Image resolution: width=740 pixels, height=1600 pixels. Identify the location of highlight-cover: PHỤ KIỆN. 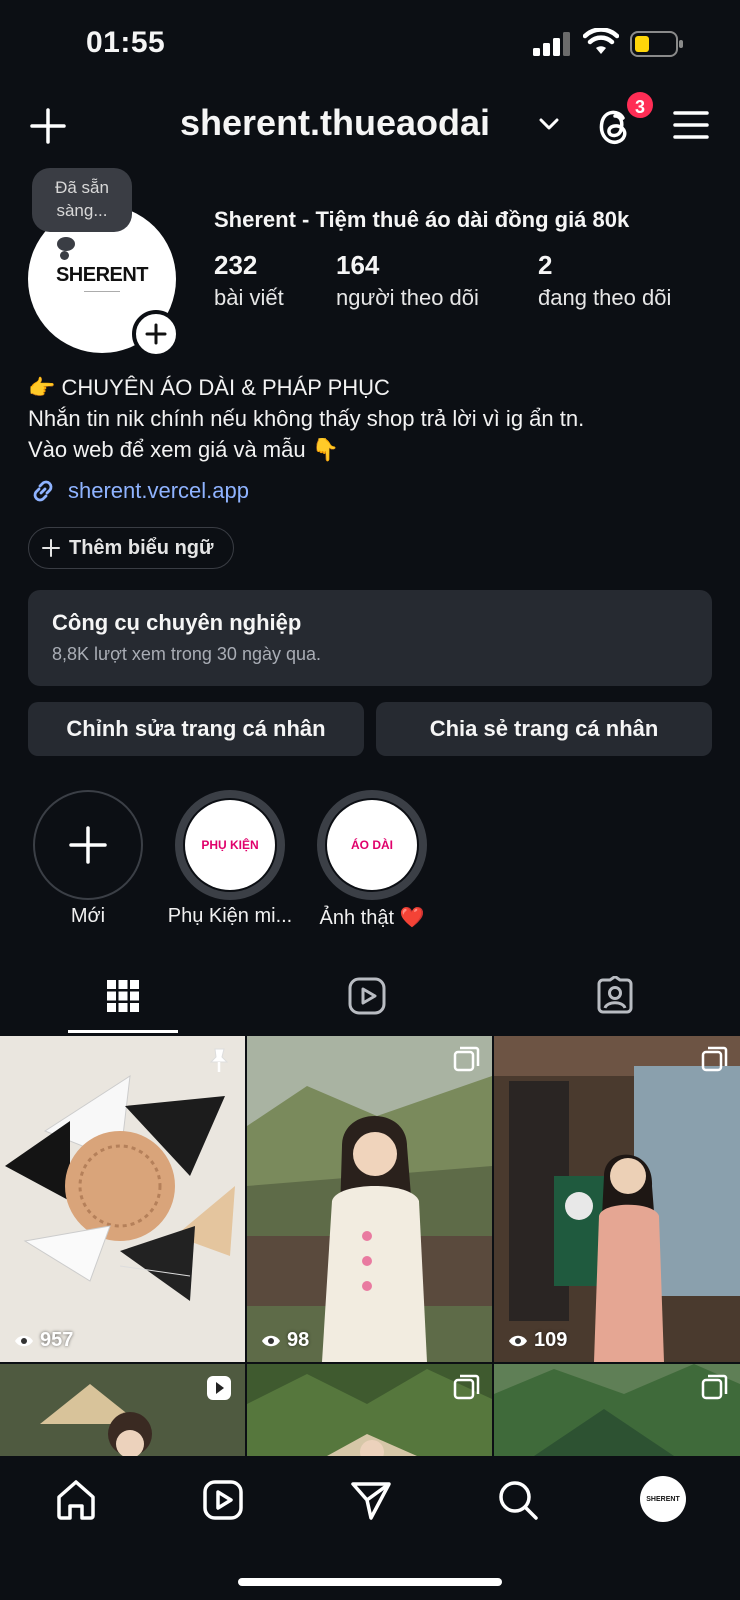
(230, 845).